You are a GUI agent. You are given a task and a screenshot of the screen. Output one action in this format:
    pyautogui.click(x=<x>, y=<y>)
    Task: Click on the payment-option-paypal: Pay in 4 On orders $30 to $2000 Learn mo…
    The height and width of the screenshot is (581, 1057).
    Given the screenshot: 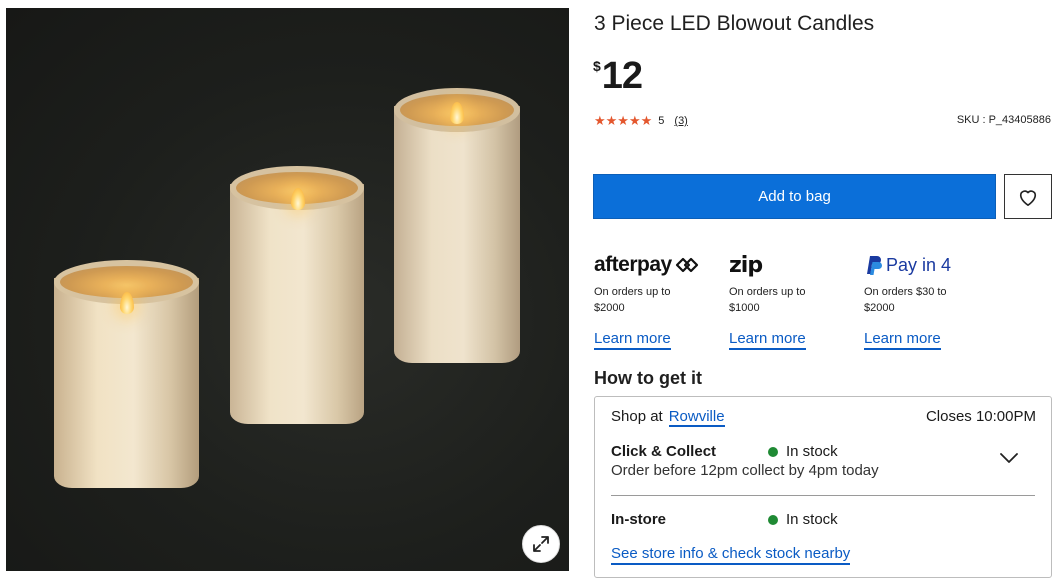 What is the action you would take?
    pyautogui.click(x=926, y=300)
    